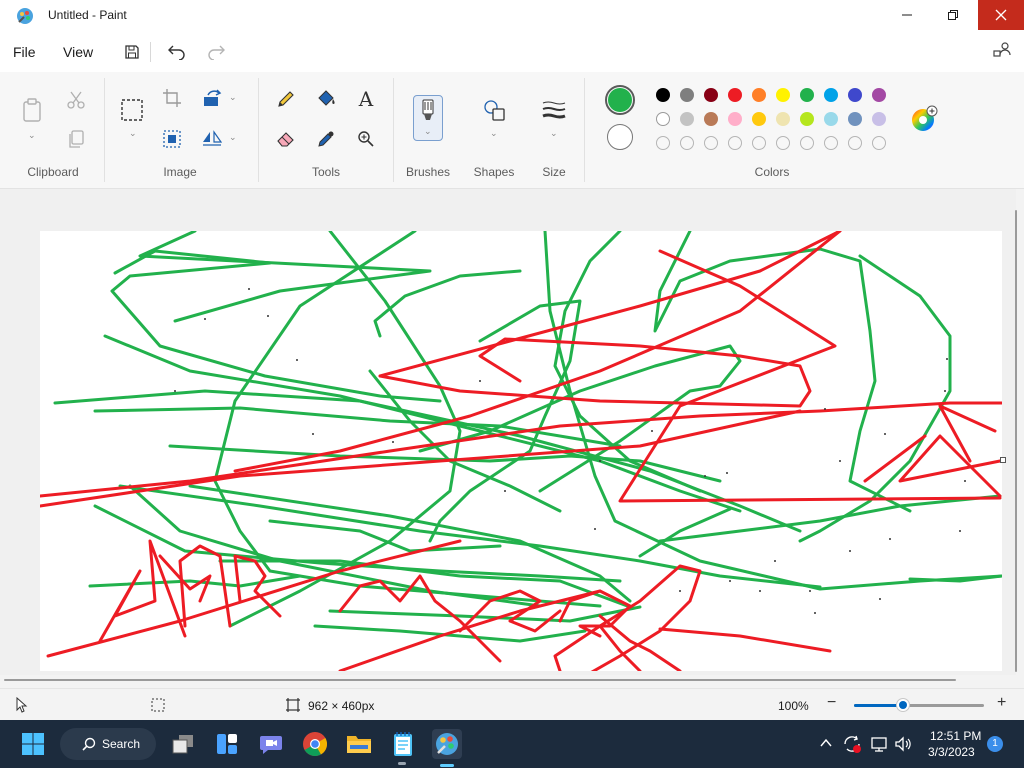 Image resolution: width=1024 pixels, height=768 pixels. Describe the element at coordinates (233, 97) in the screenshot. I see `rotate-chevron-icon: ⌄` at that location.